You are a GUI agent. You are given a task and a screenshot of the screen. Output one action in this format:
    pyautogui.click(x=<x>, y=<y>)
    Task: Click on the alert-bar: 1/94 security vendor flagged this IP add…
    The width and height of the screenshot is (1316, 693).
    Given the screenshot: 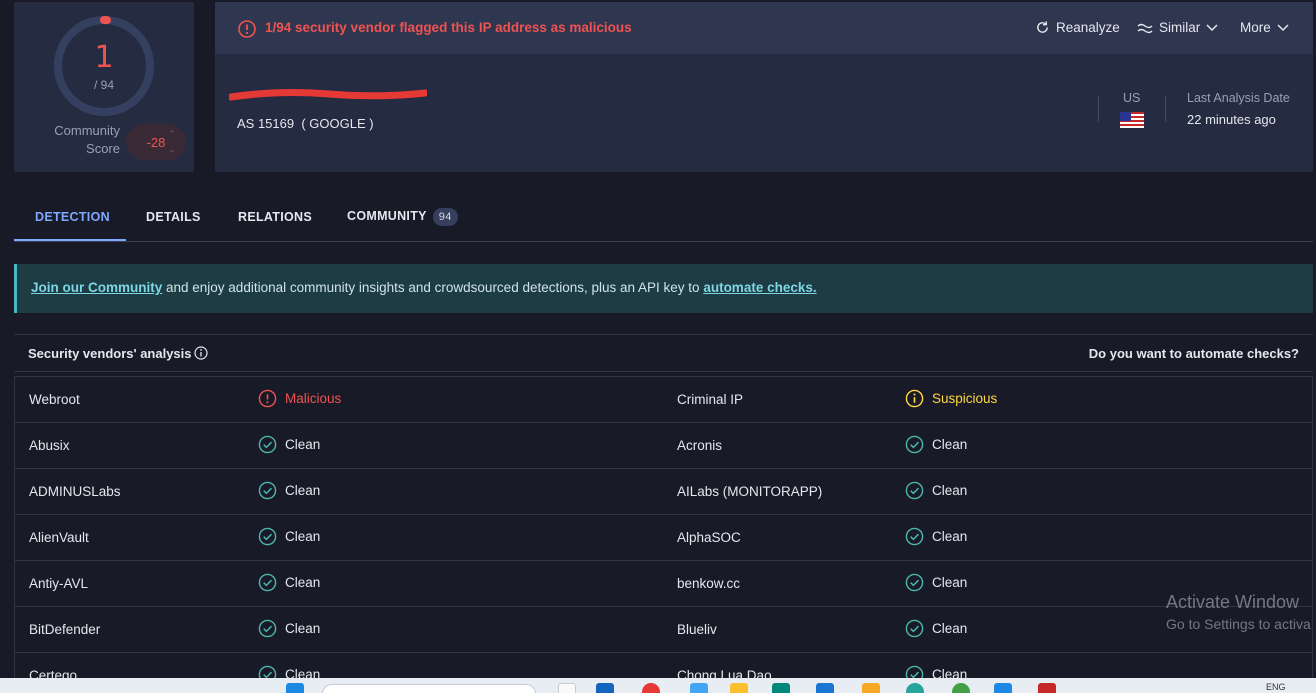 What is the action you would take?
    pyautogui.click(x=764, y=28)
    